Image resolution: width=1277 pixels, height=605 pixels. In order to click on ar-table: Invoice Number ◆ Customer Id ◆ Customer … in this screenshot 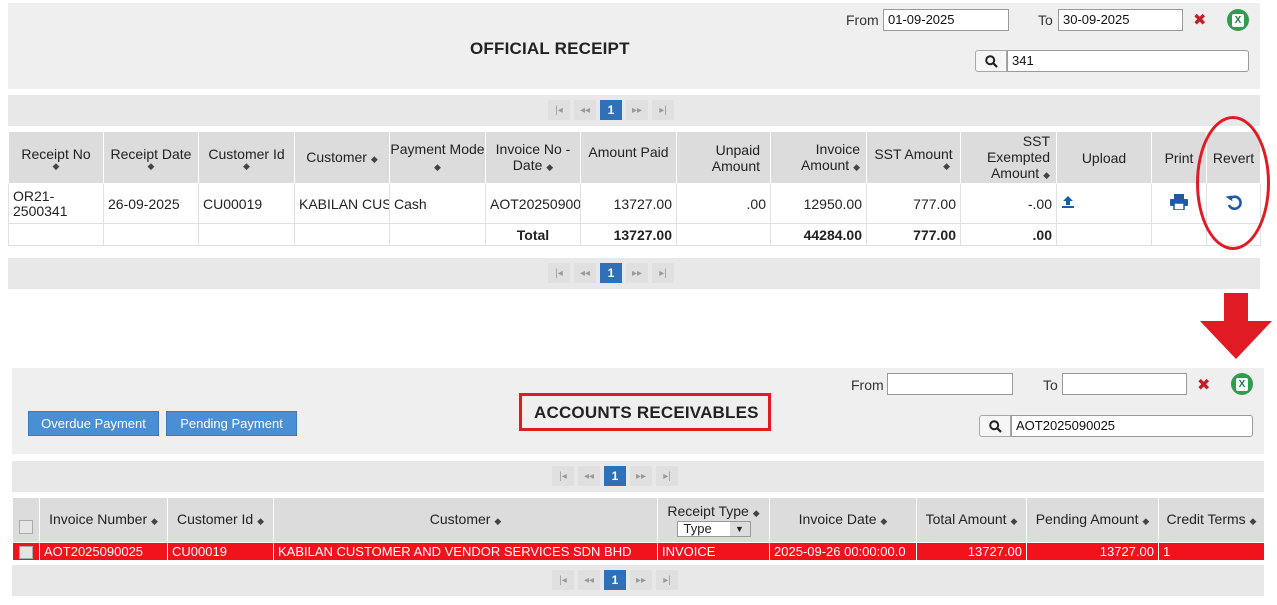, I will do `click(638, 529)`.